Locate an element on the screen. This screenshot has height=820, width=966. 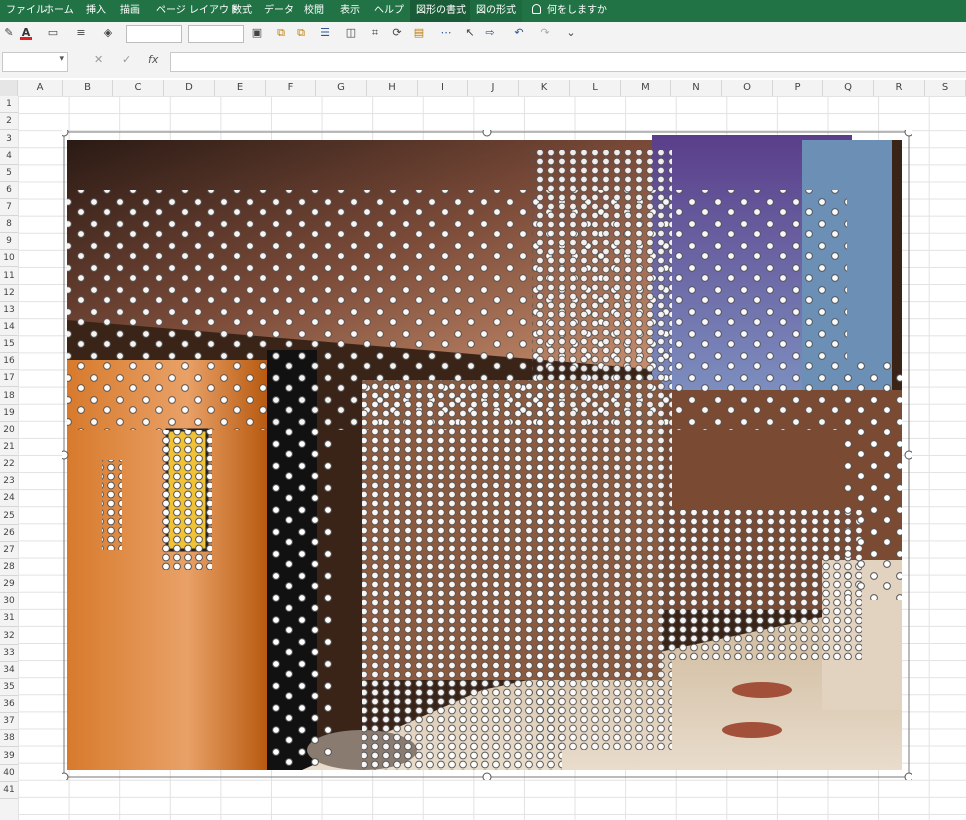
tab-view: 表示 is located at coordinates (350, 11).